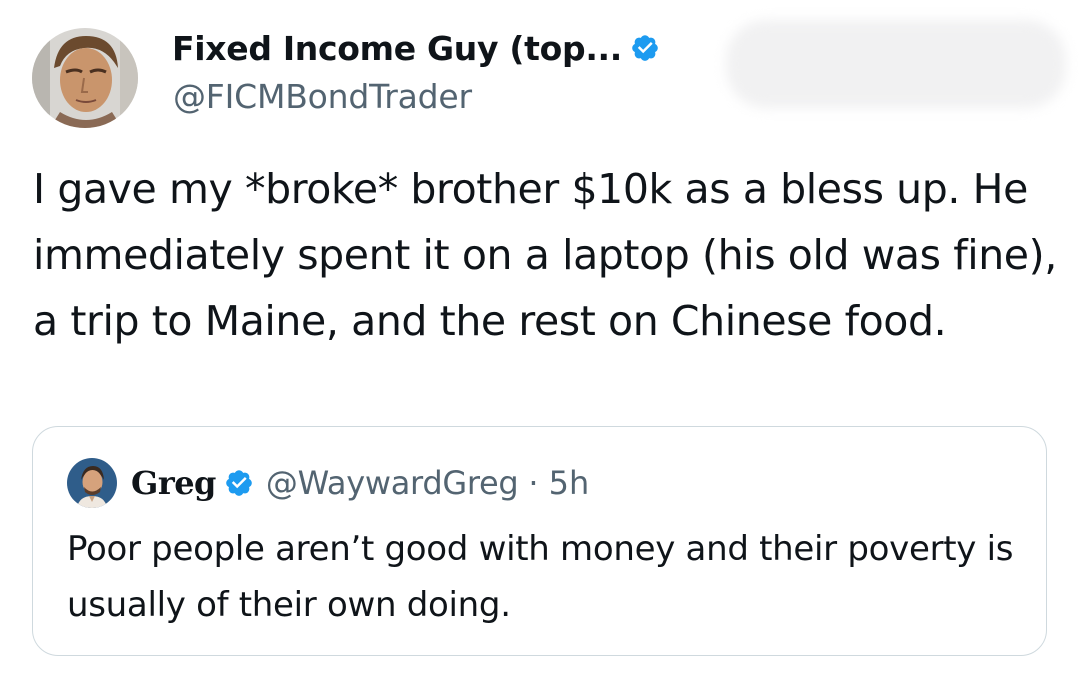 Image resolution: width=1080 pixels, height=680 pixels. I want to click on quoted-author-avatar, so click(92, 483).